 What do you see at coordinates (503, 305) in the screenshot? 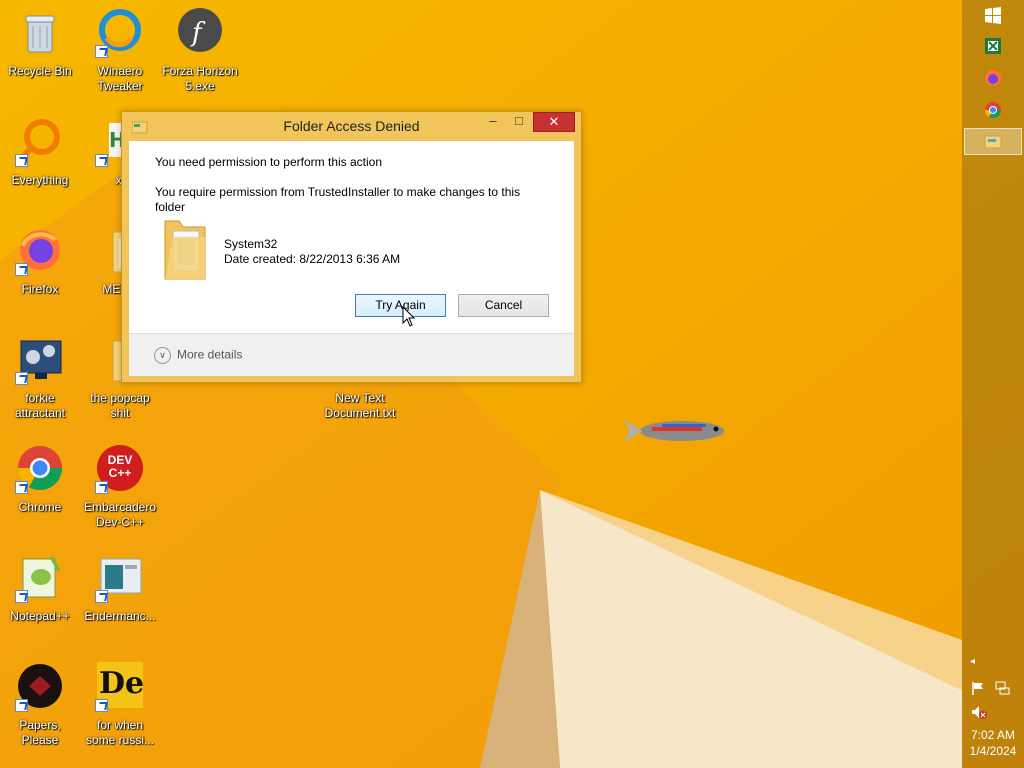
I see `cancel-button: Cancel` at bounding box center [503, 305].